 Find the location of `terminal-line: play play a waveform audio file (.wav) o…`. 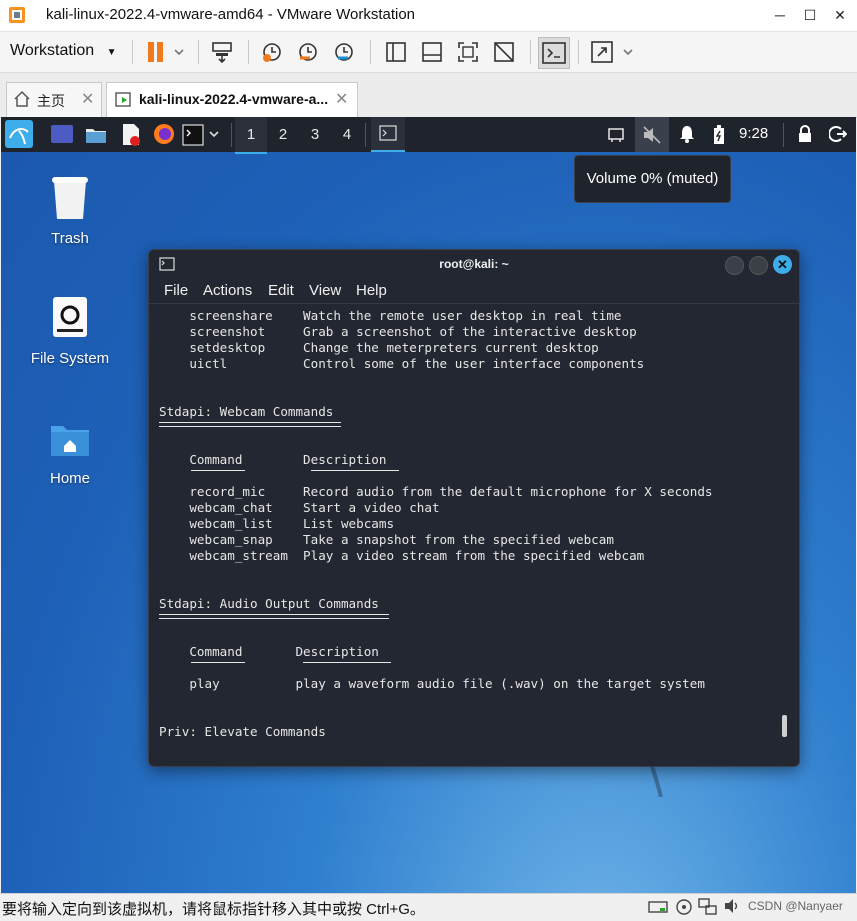

terminal-line: play play a waveform audio file (.wav) o… is located at coordinates (432, 683).